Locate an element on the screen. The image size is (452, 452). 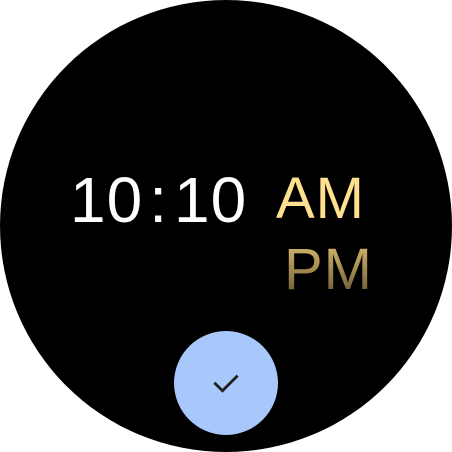
minutes-picker: 10 is located at coordinates (210, 200).